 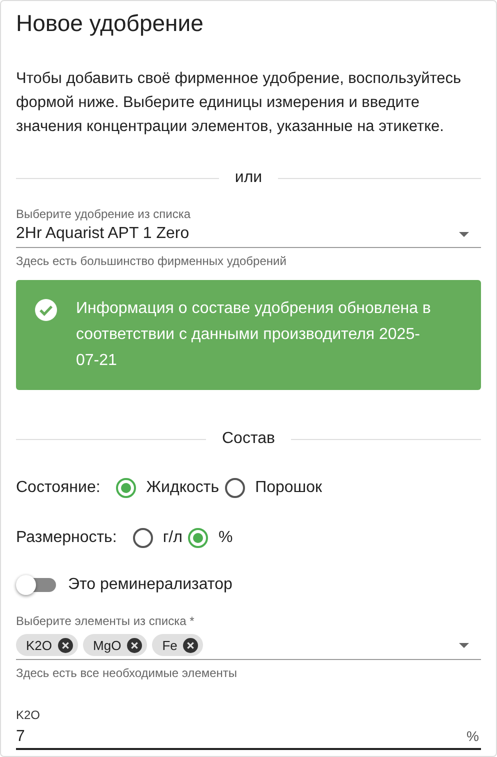 I want to click on toggle-switch, so click(x=37, y=585).